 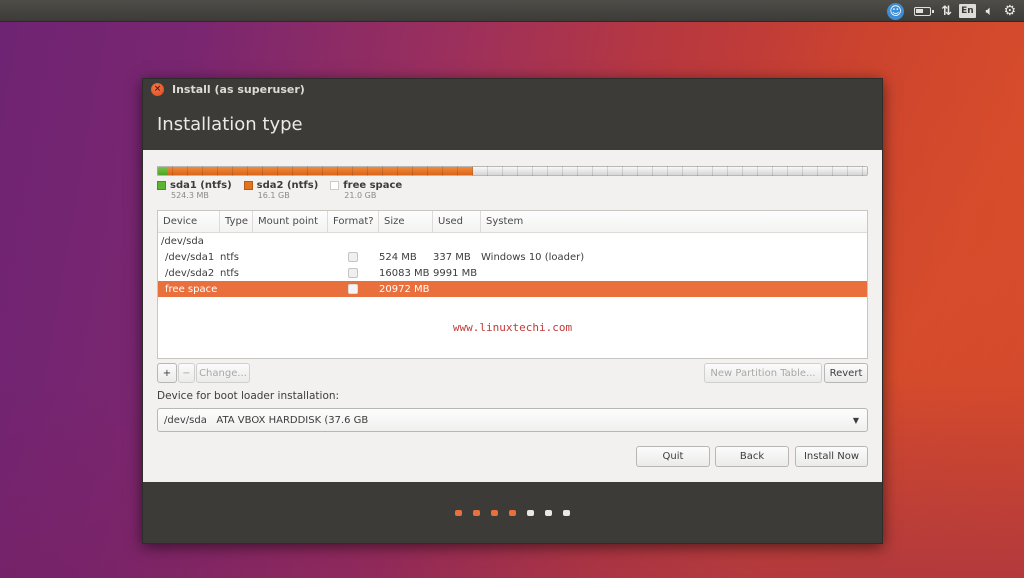 What do you see at coordinates (752, 456) in the screenshot?
I see `back-button: Back` at bounding box center [752, 456].